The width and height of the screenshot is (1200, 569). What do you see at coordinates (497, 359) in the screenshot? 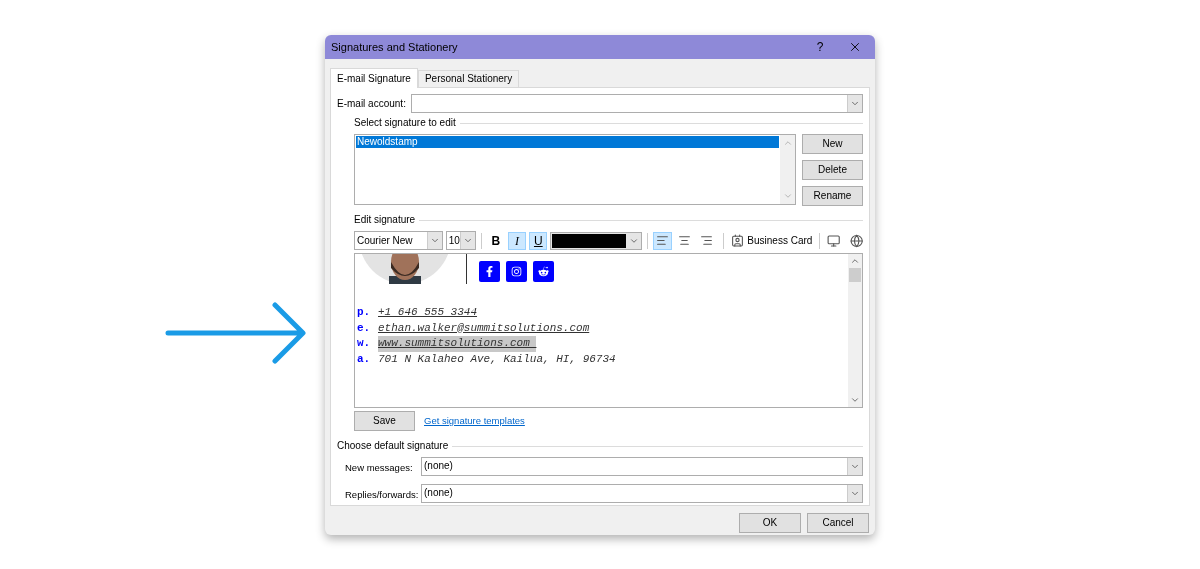
I see `contact-value: 701 N Kalaheo Ave, Kailua, HI, 96734` at bounding box center [497, 359].